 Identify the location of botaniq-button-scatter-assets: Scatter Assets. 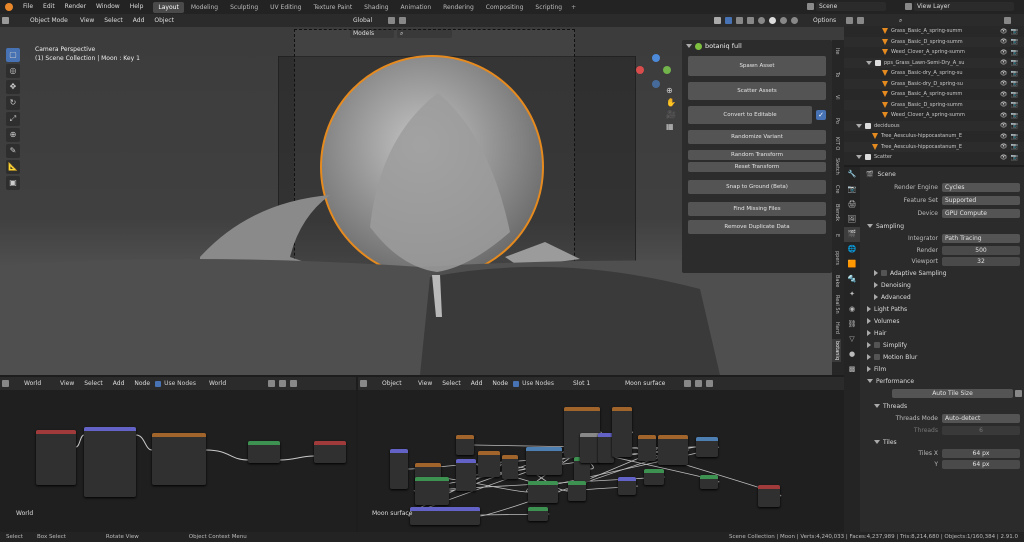
(757, 91).